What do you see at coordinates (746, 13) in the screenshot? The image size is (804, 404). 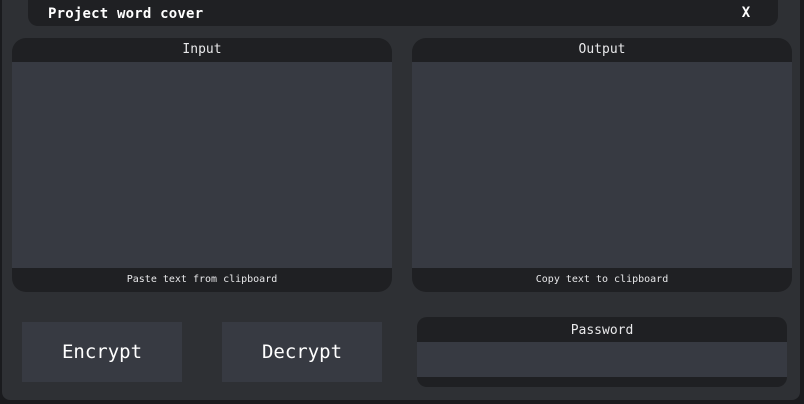 I see `close-button: X` at bounding box center [746, 13].